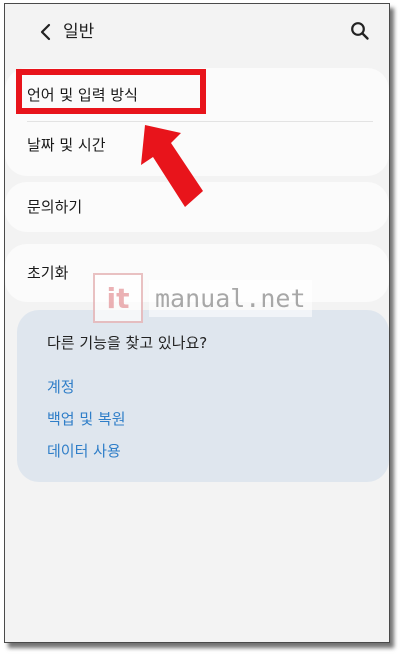 Image resolution: width=400 pixels, height=654 pixels. What do you see at coordinates (54, 207) in the screenshot?
I see `menu-item-inquiry: 문의하기` at bounding box center [54, 207].